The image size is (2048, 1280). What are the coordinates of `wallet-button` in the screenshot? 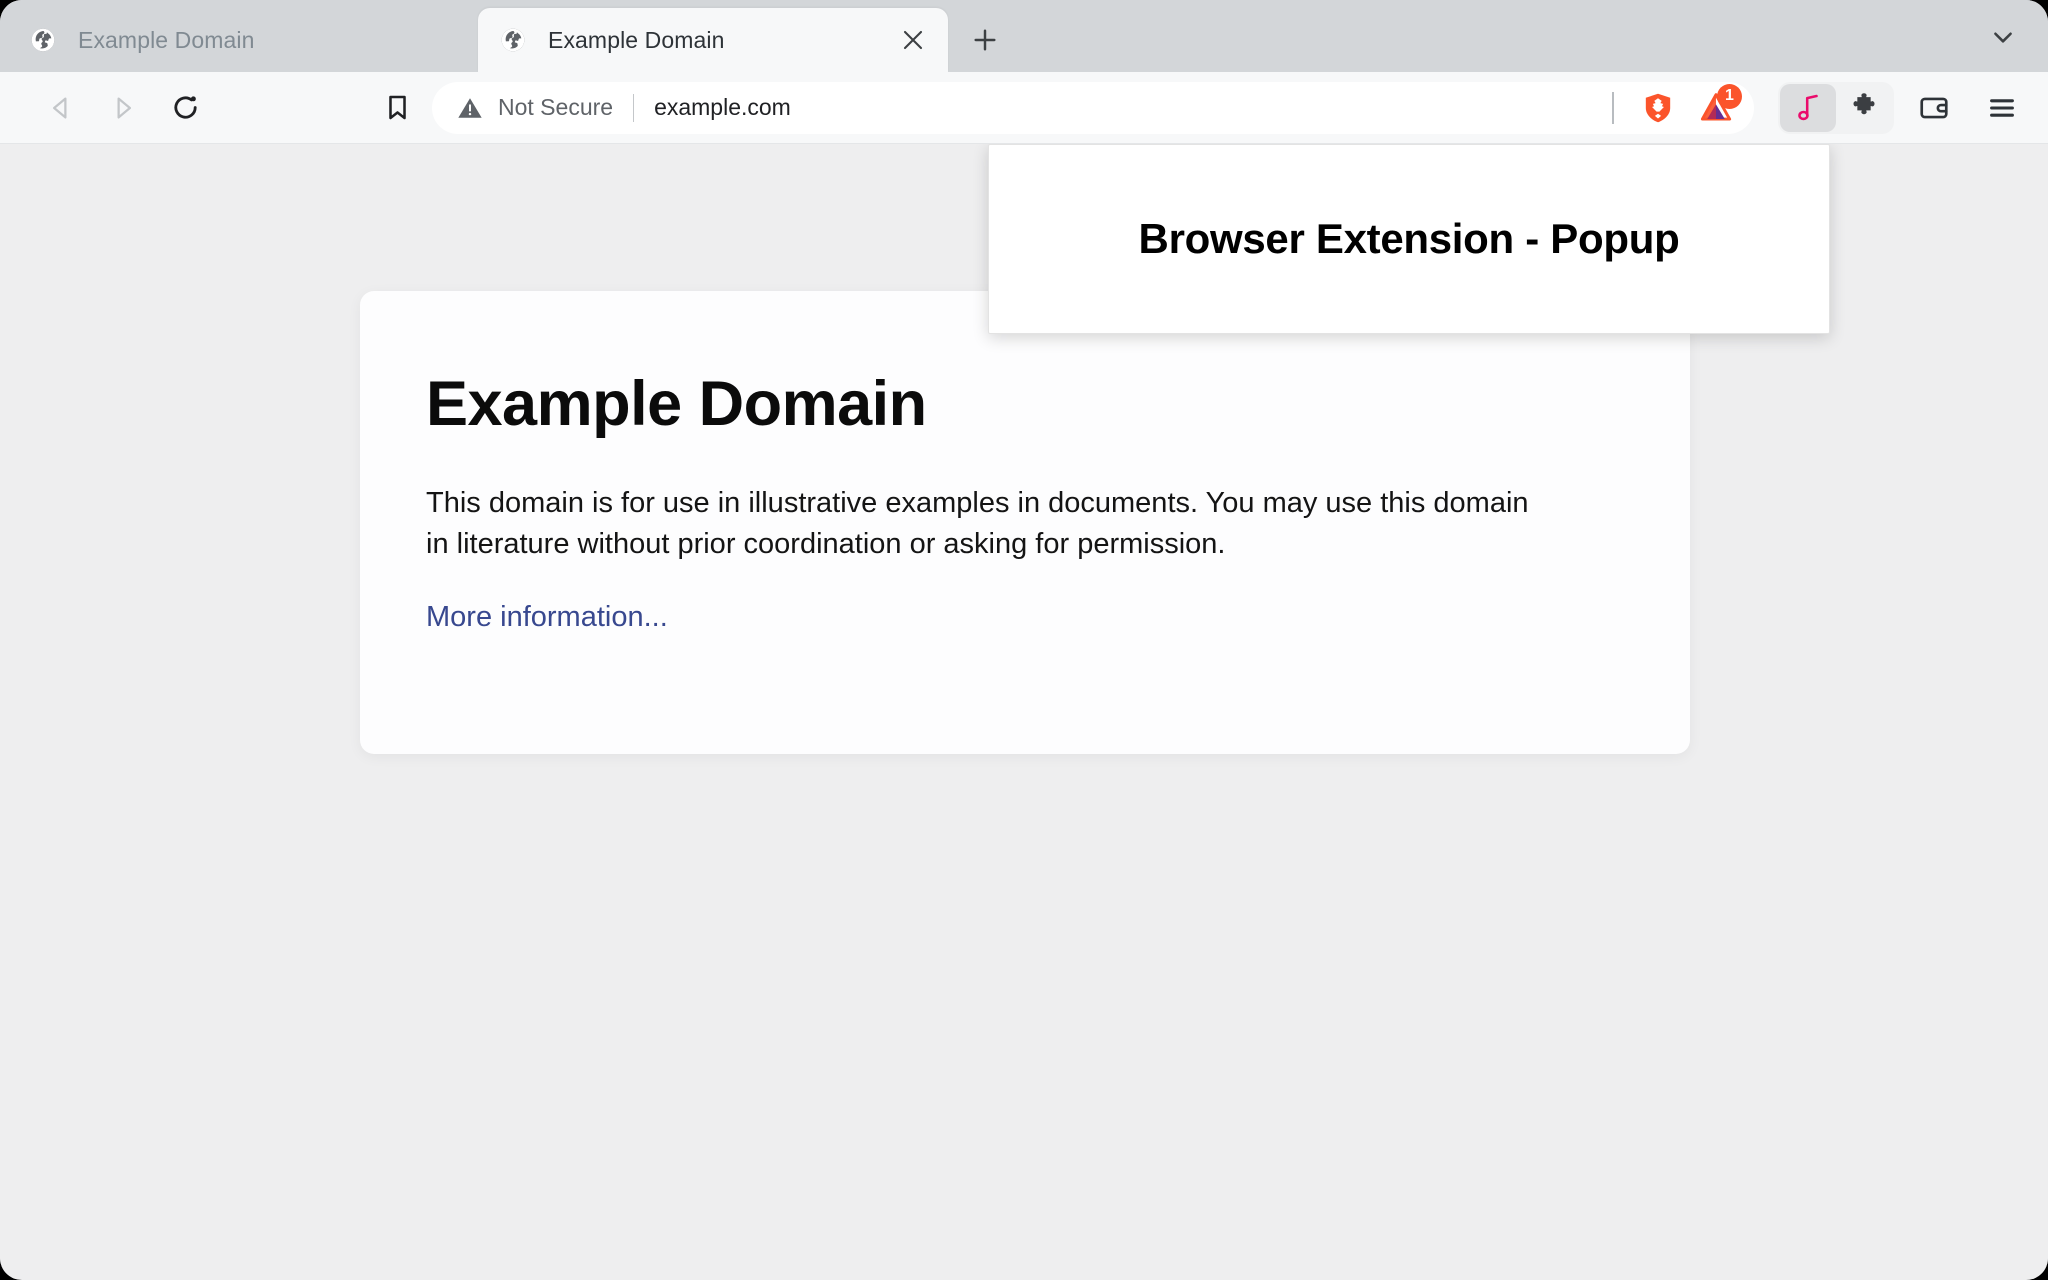 It's located at (1934, 108).